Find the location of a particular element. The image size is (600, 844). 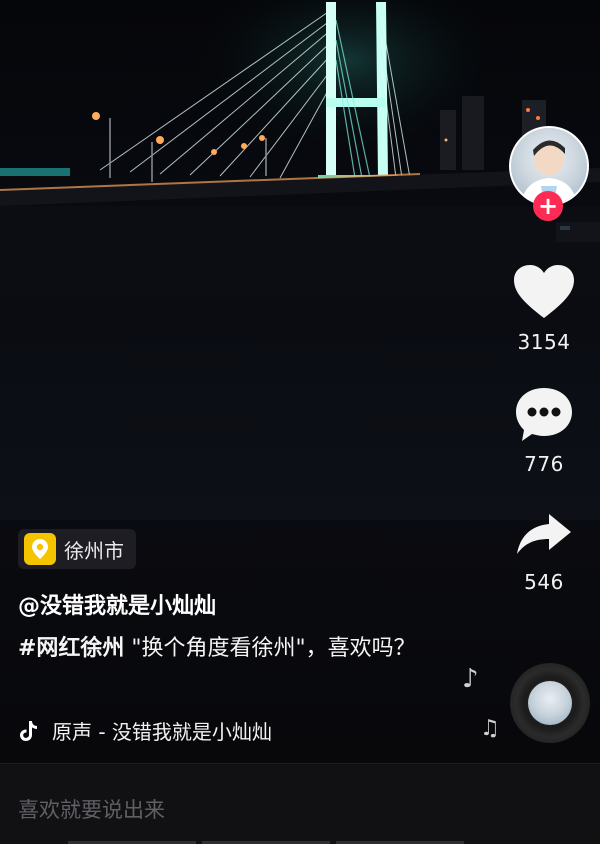

share-count: 546 is located at coordinates (544, 582).